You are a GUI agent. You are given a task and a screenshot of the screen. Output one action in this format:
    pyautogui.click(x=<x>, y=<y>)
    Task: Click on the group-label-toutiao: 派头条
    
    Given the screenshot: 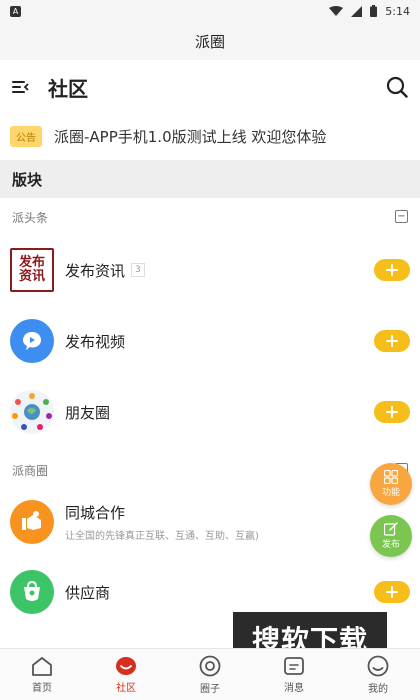 What is the action you would take?
    pyautogui.click(x=30, y=218)
    